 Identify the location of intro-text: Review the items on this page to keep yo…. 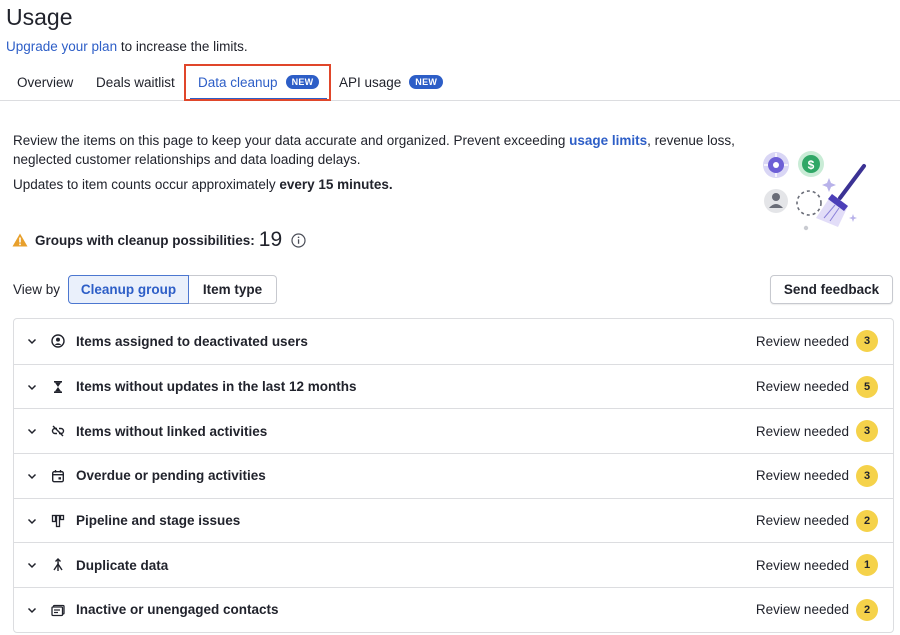
(380, 150).